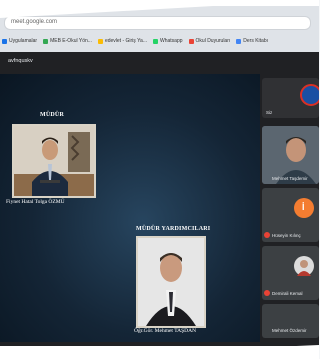 The image size is (320, 359). Describe the element at coordinates (290, 273) in the screenshot. I see `participant-tile-3: Demirali Kemal` at that location.